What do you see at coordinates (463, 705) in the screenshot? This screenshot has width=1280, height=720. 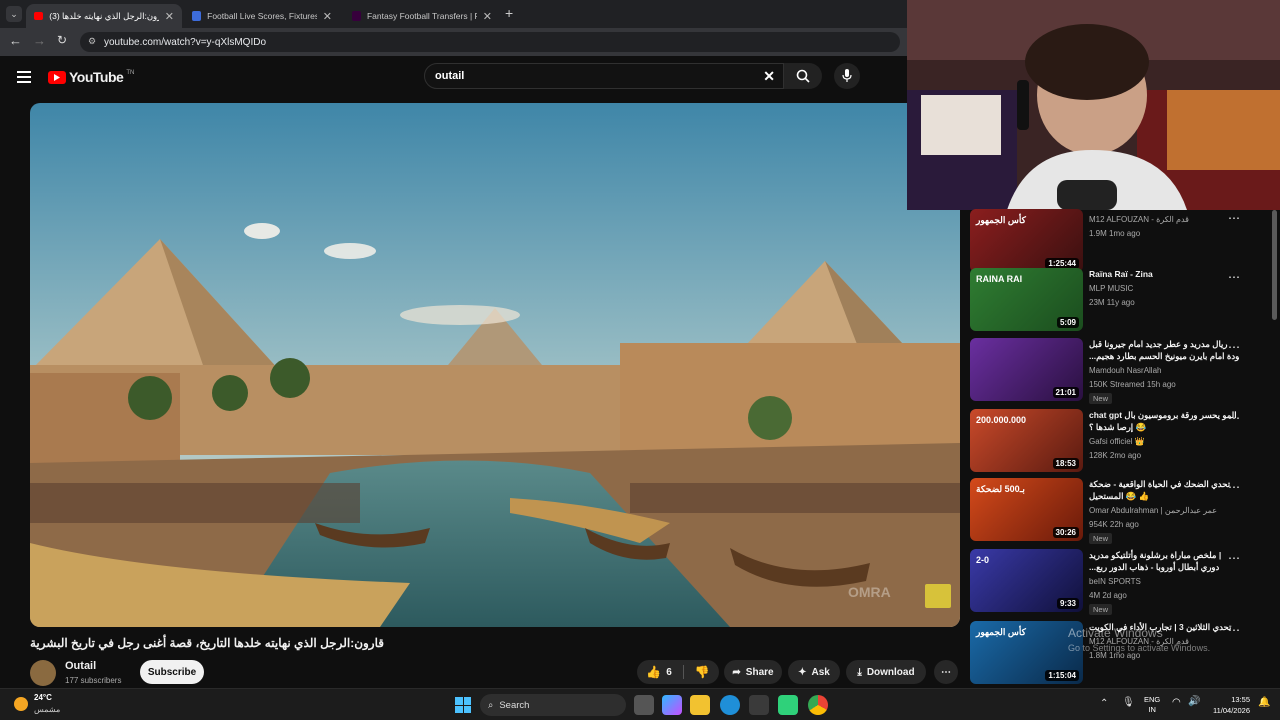 I see `start-icon` at bounding box center [463, 705].